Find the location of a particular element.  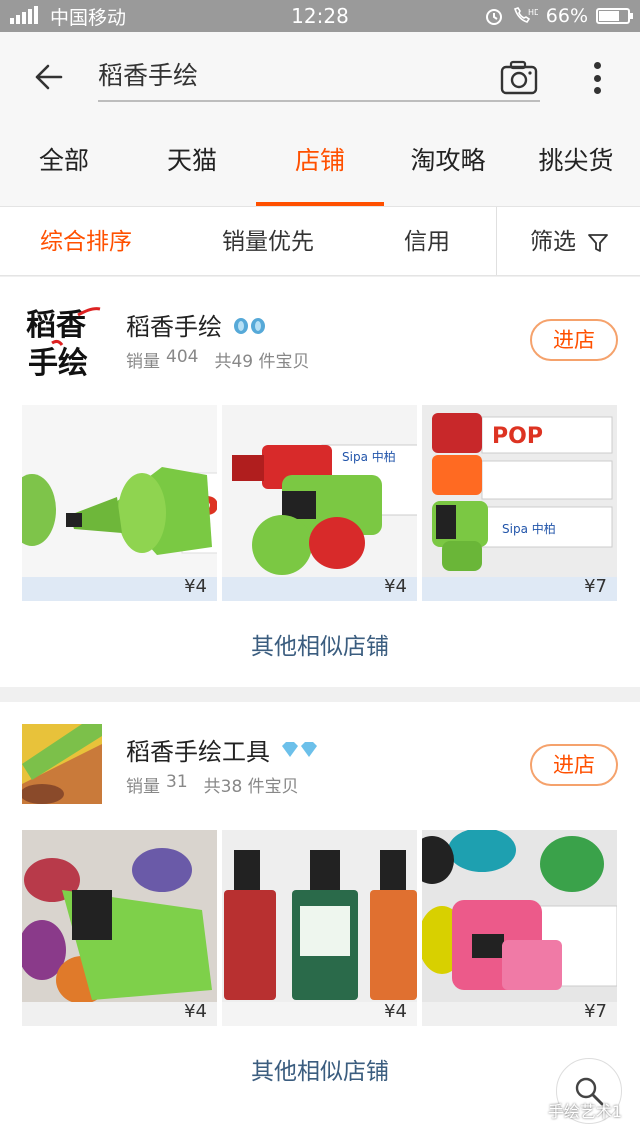

product-thumbnail: Sipa 中柏 ¥4 is located at coordinates (319, 503).